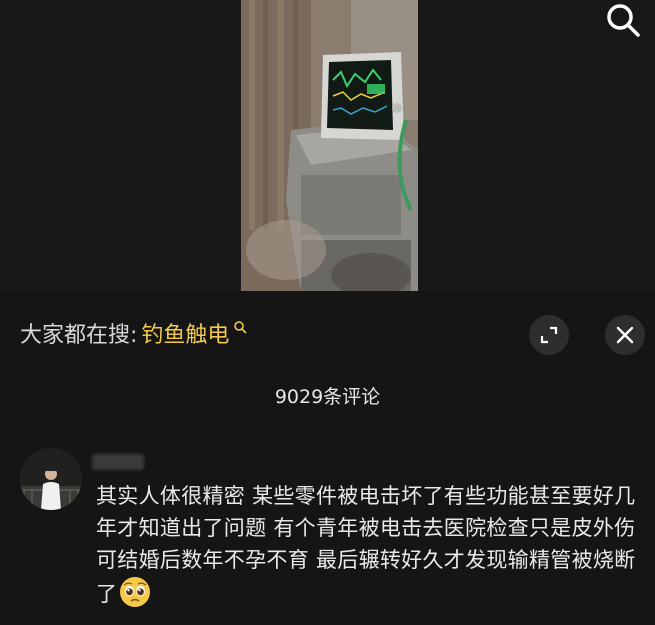 This screenshot has height=625, width=655. What do you see at coordinates (135, 592) in the screenshot?
I see `pleading-face-emoji` at bounding box center [135, 592].